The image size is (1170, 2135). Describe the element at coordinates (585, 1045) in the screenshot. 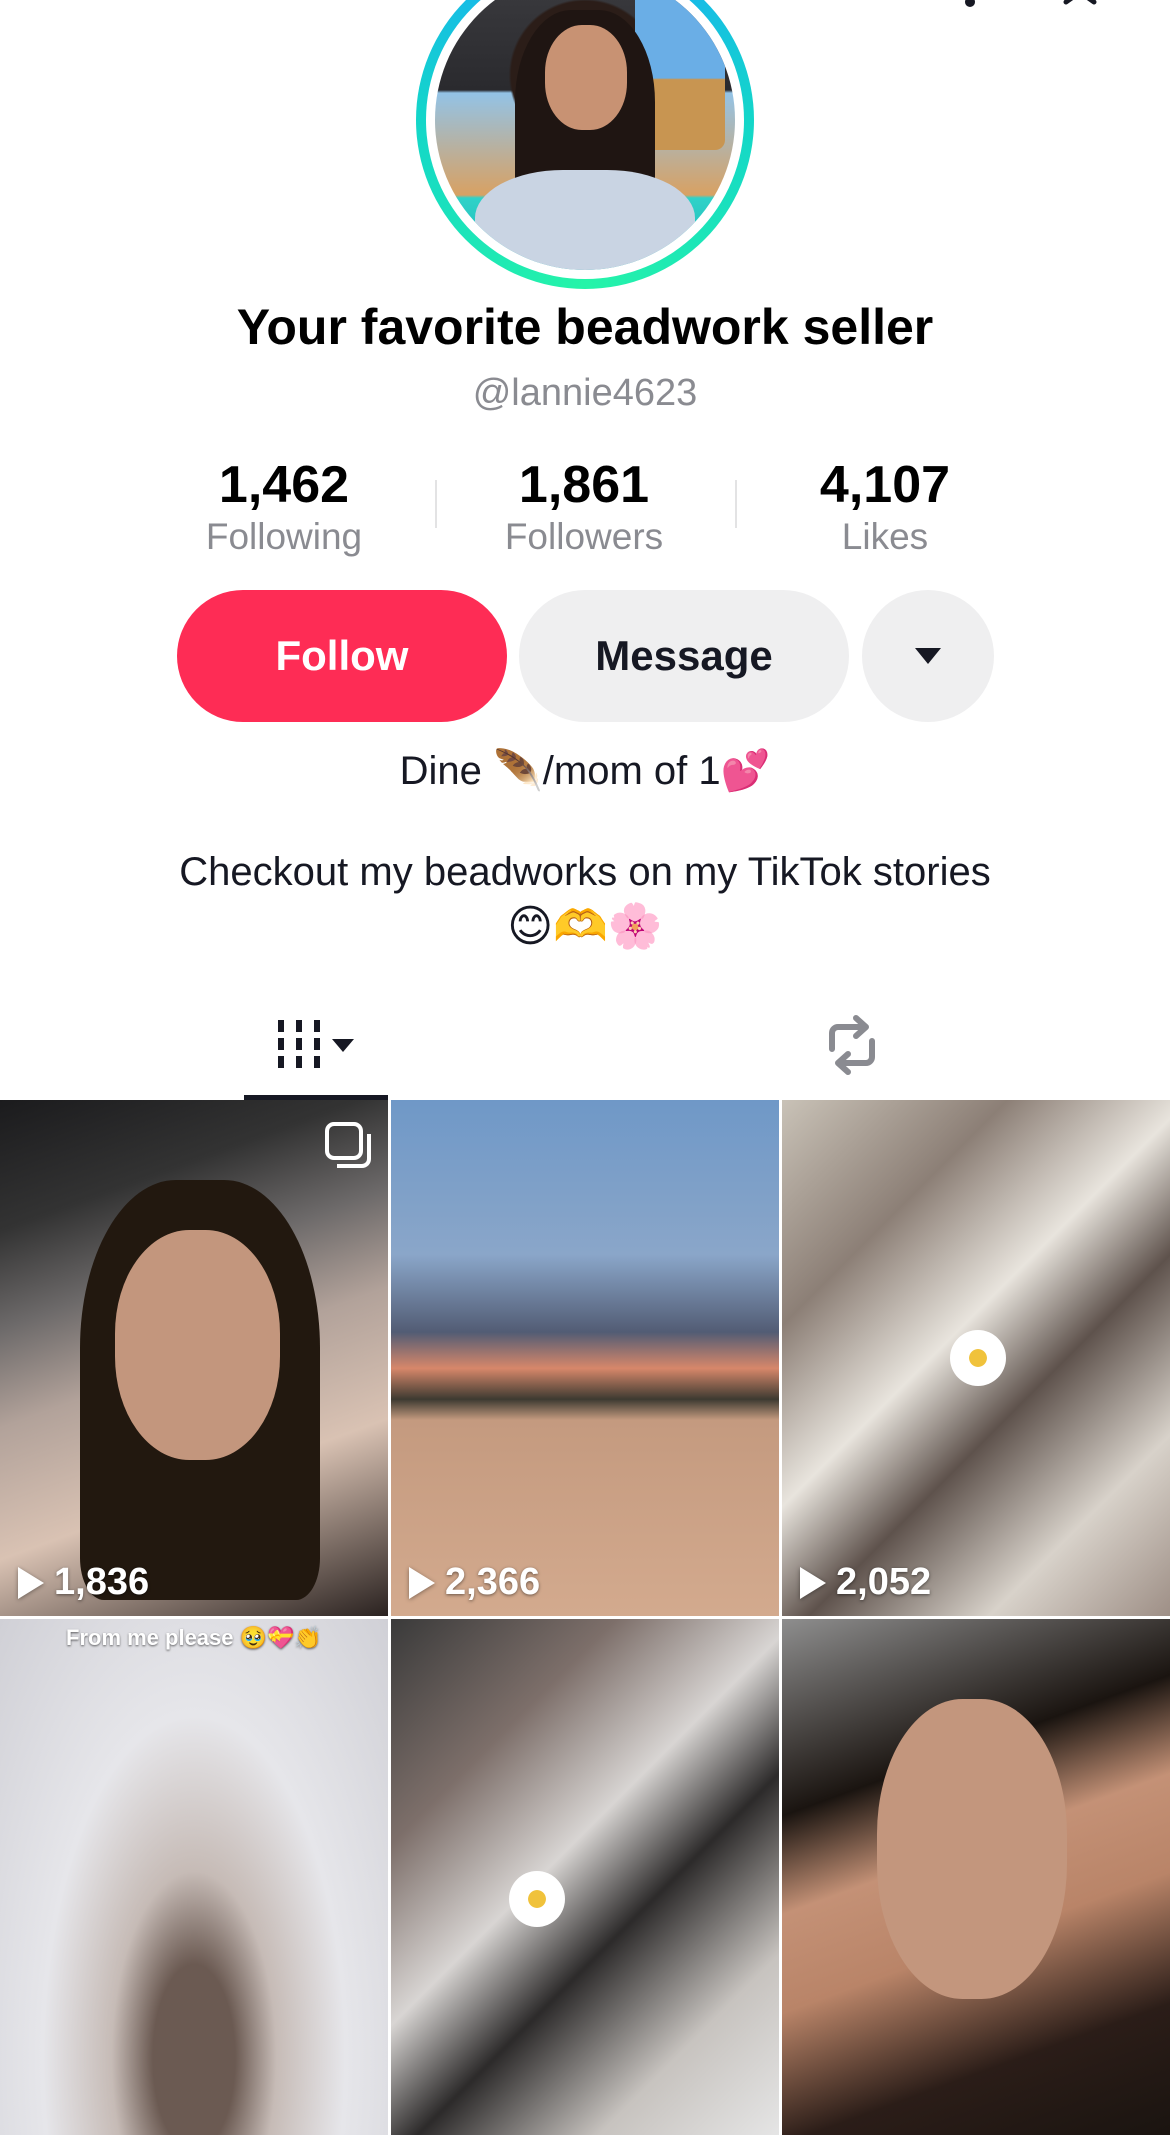

I see `profile-tabs` at that location.